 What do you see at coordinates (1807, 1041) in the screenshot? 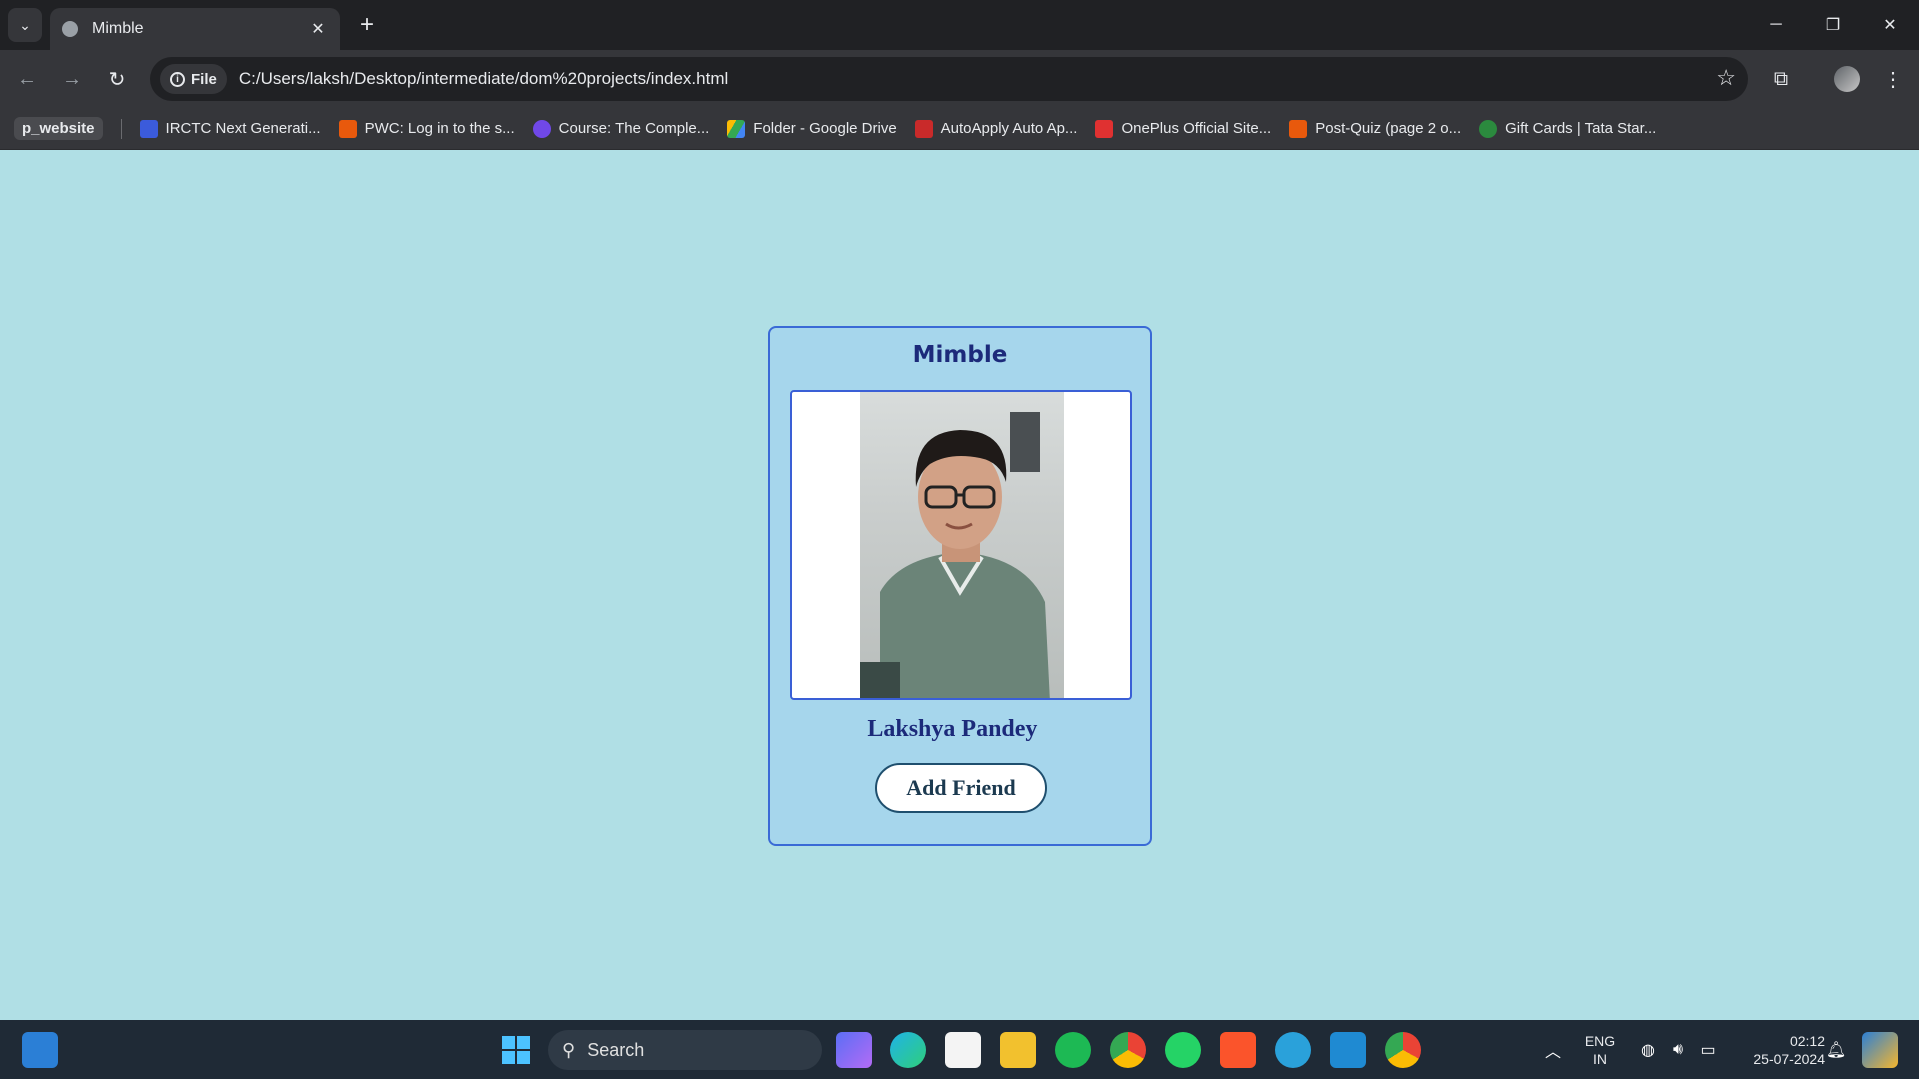
I see `clock-time: 02:12` at bounding box center [1807, 1041].